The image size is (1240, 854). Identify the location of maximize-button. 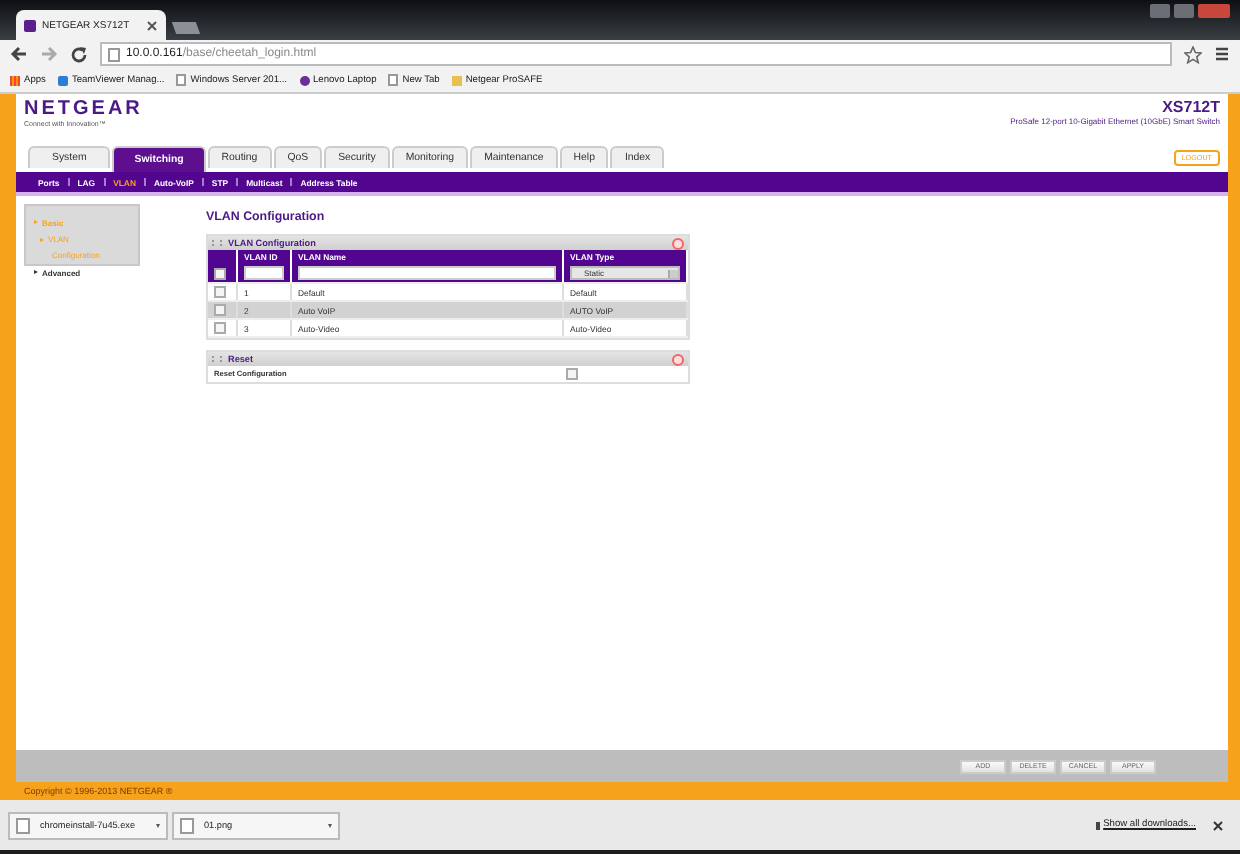
(1184, 11).